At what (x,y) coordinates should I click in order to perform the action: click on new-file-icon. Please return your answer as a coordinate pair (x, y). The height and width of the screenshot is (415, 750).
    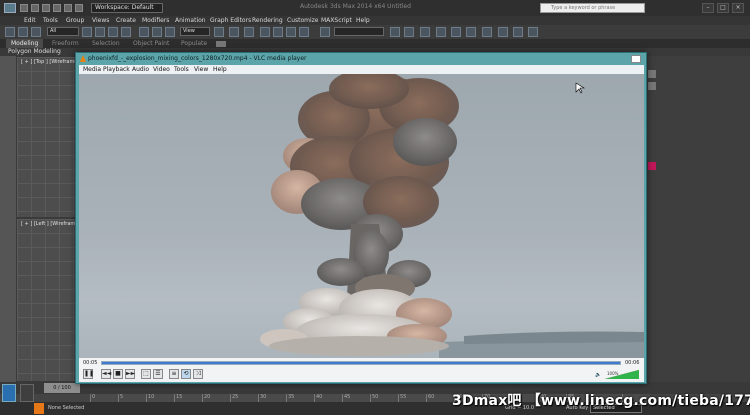
    Looking at the image, I should click on (24, 8).